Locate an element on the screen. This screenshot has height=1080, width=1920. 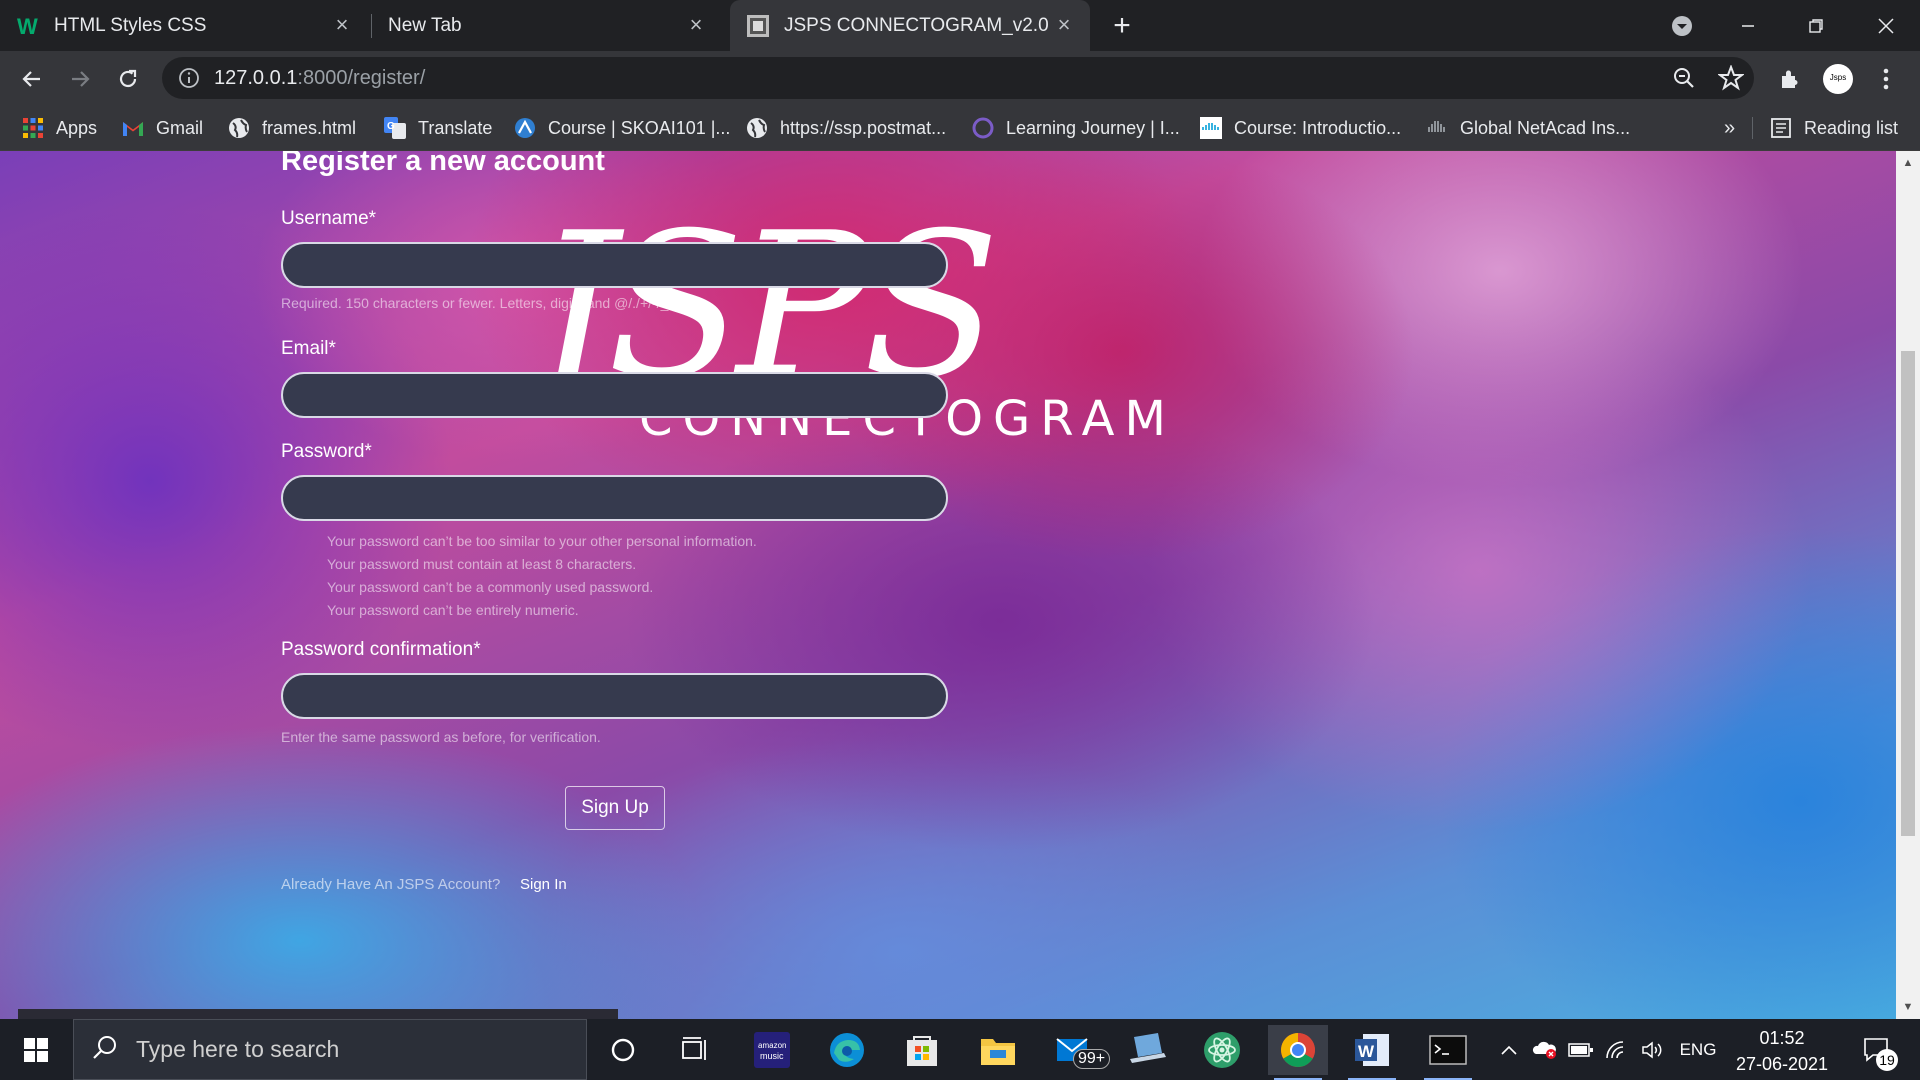
atom-editor-icon is located at coordinates (1222, 1050).